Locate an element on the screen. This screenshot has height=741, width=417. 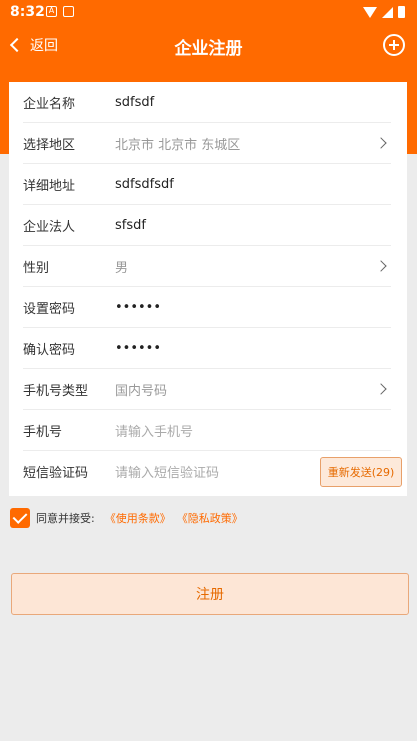
confirm-password-label: 确认密码 is located at coordinates (49, 350).